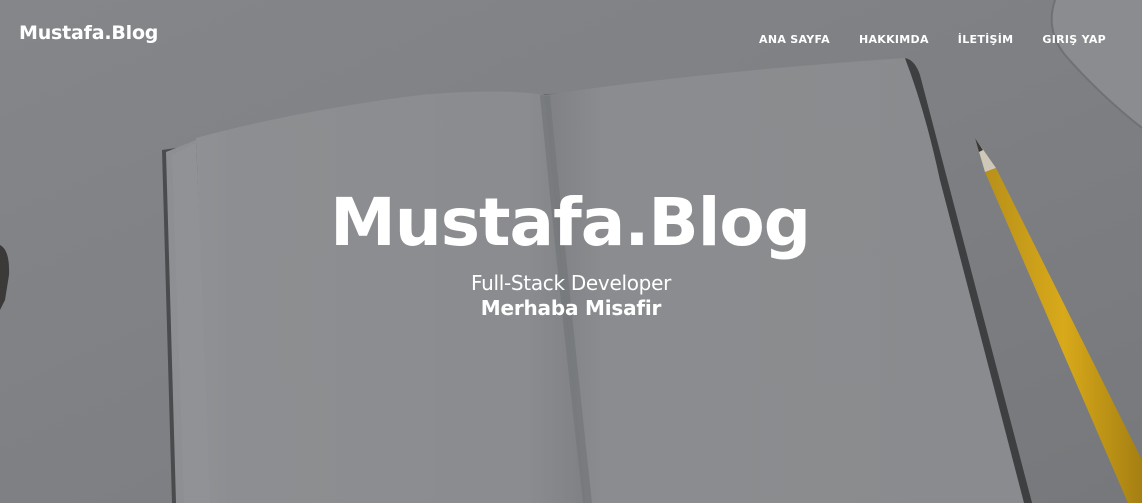  I want to click on nav-link-ana-sayfa: ANA SAYFA, so click(794, 39).